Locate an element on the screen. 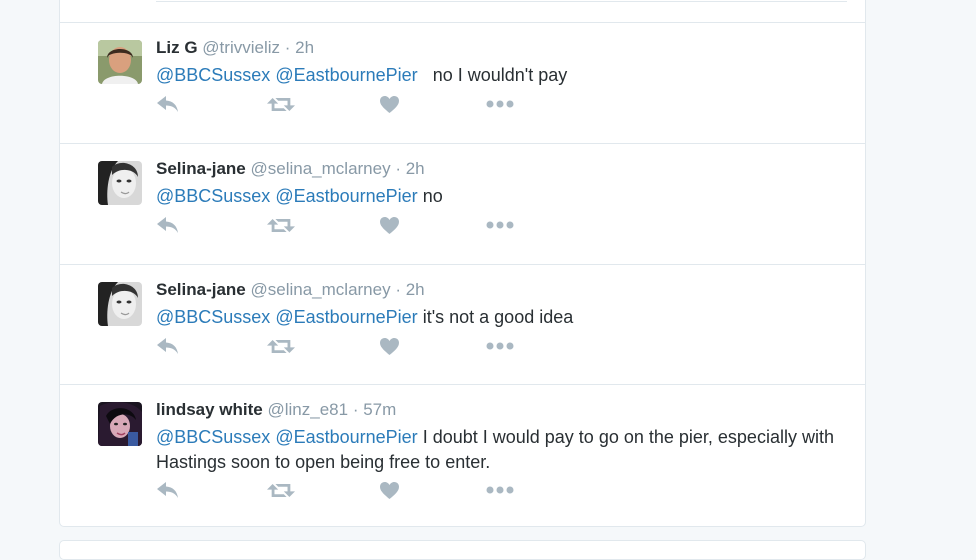 The height and width of the screenshot is (560, 976). user-handle: @linz_e81 is located at coordinates (307, 409).